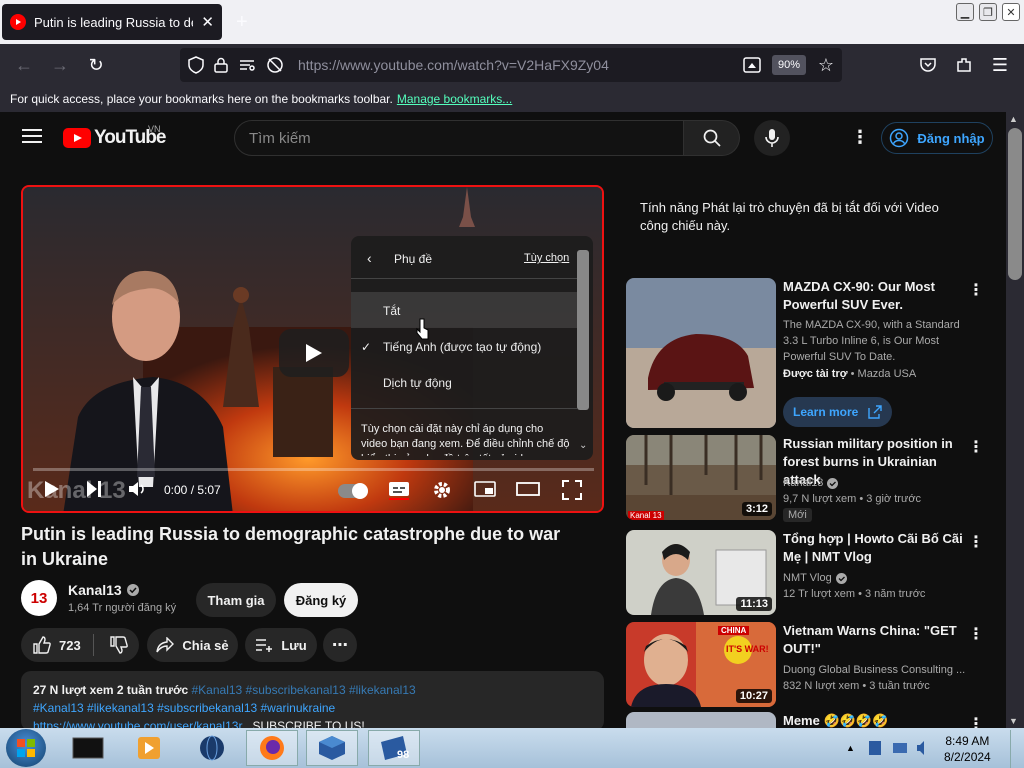 This screenshot has width=1024, height=768. I want to click on shield-icon, so click(196, 65).